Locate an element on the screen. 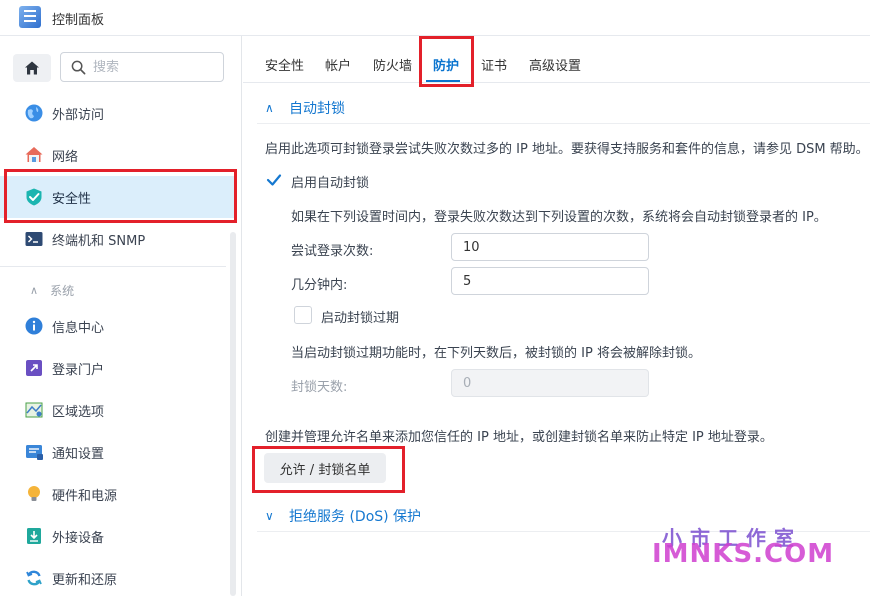  sidebar-divider is located at coordinates (113, 266).